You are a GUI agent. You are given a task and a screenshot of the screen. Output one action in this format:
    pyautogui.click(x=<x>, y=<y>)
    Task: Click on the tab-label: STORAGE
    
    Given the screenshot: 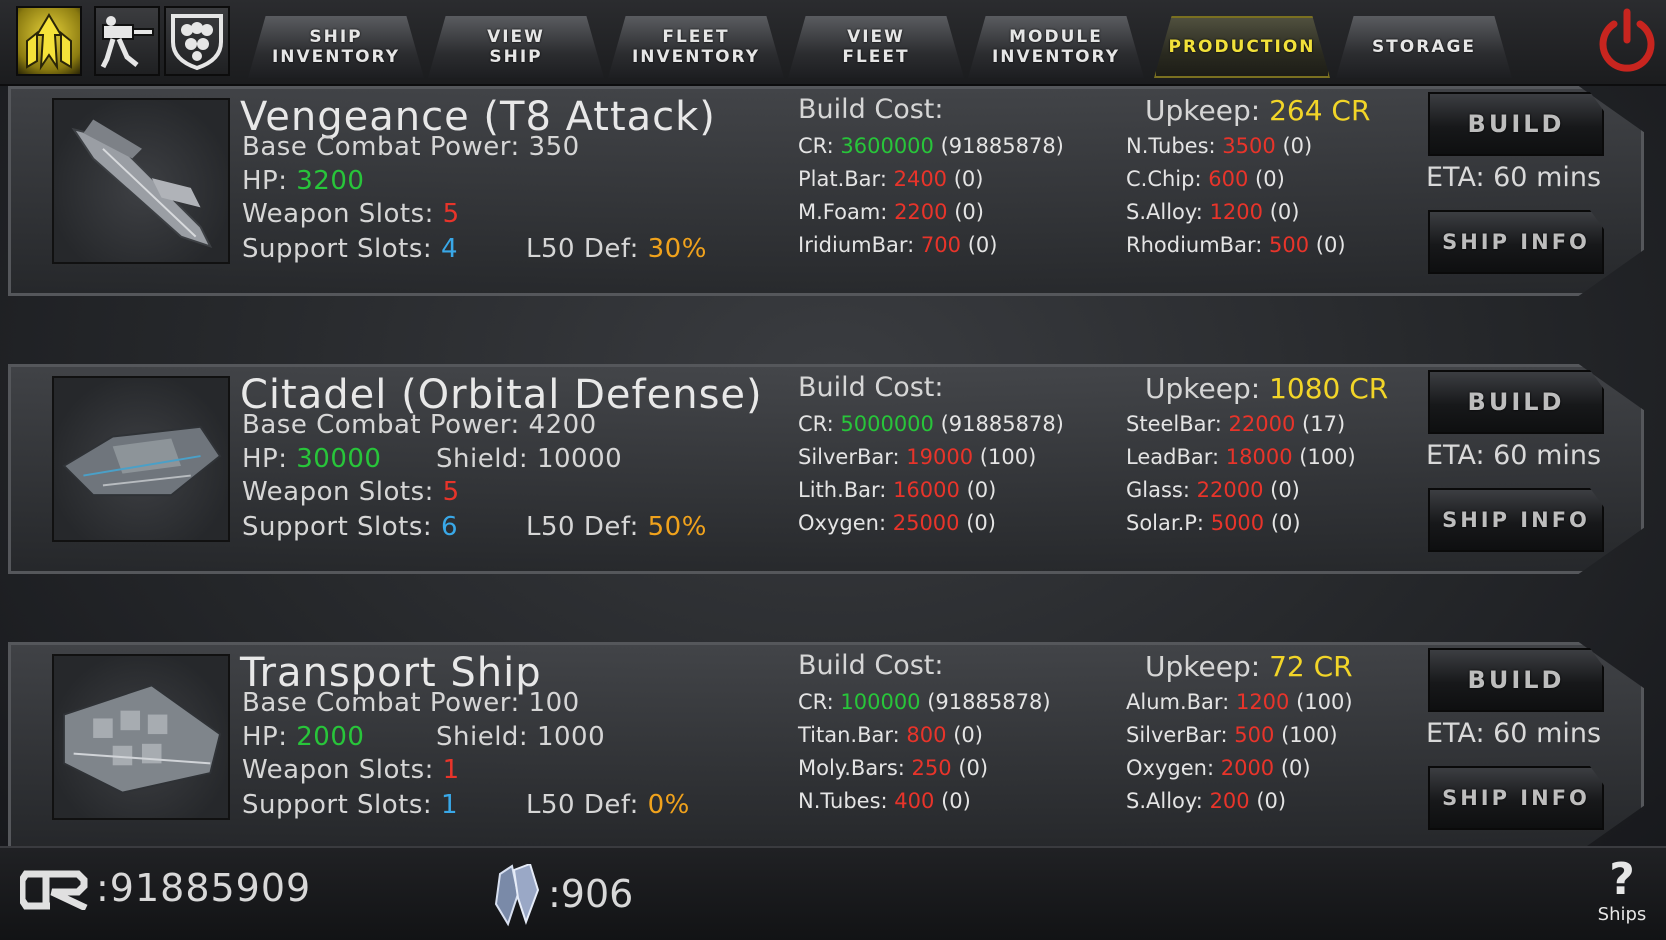 What is the action you would take?
    pyautogui.click(x=1424, y=47)
    